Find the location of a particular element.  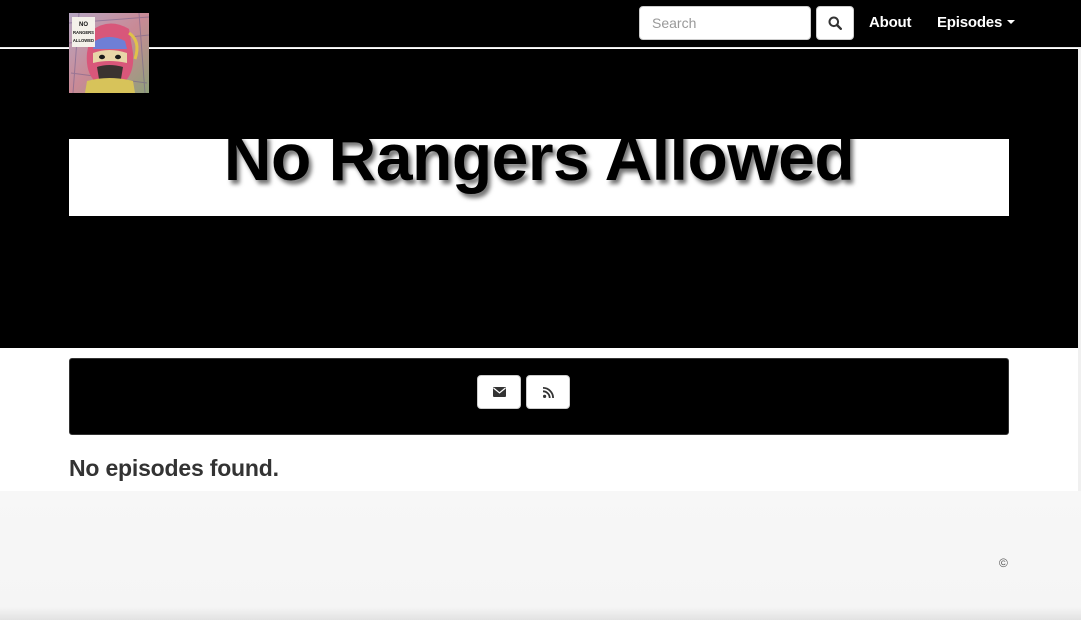

podcast-artwork-image: NO RANGERS ALLOWED is located at coordinates (109, 53).